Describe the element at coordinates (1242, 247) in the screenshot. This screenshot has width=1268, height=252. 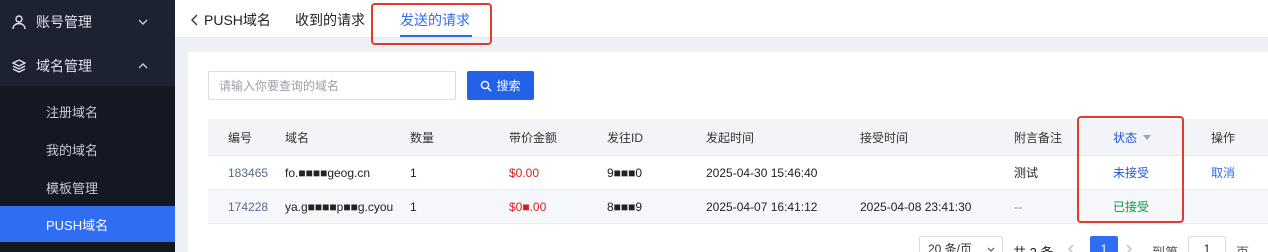
I see `page-unit-label: 页` at that location.